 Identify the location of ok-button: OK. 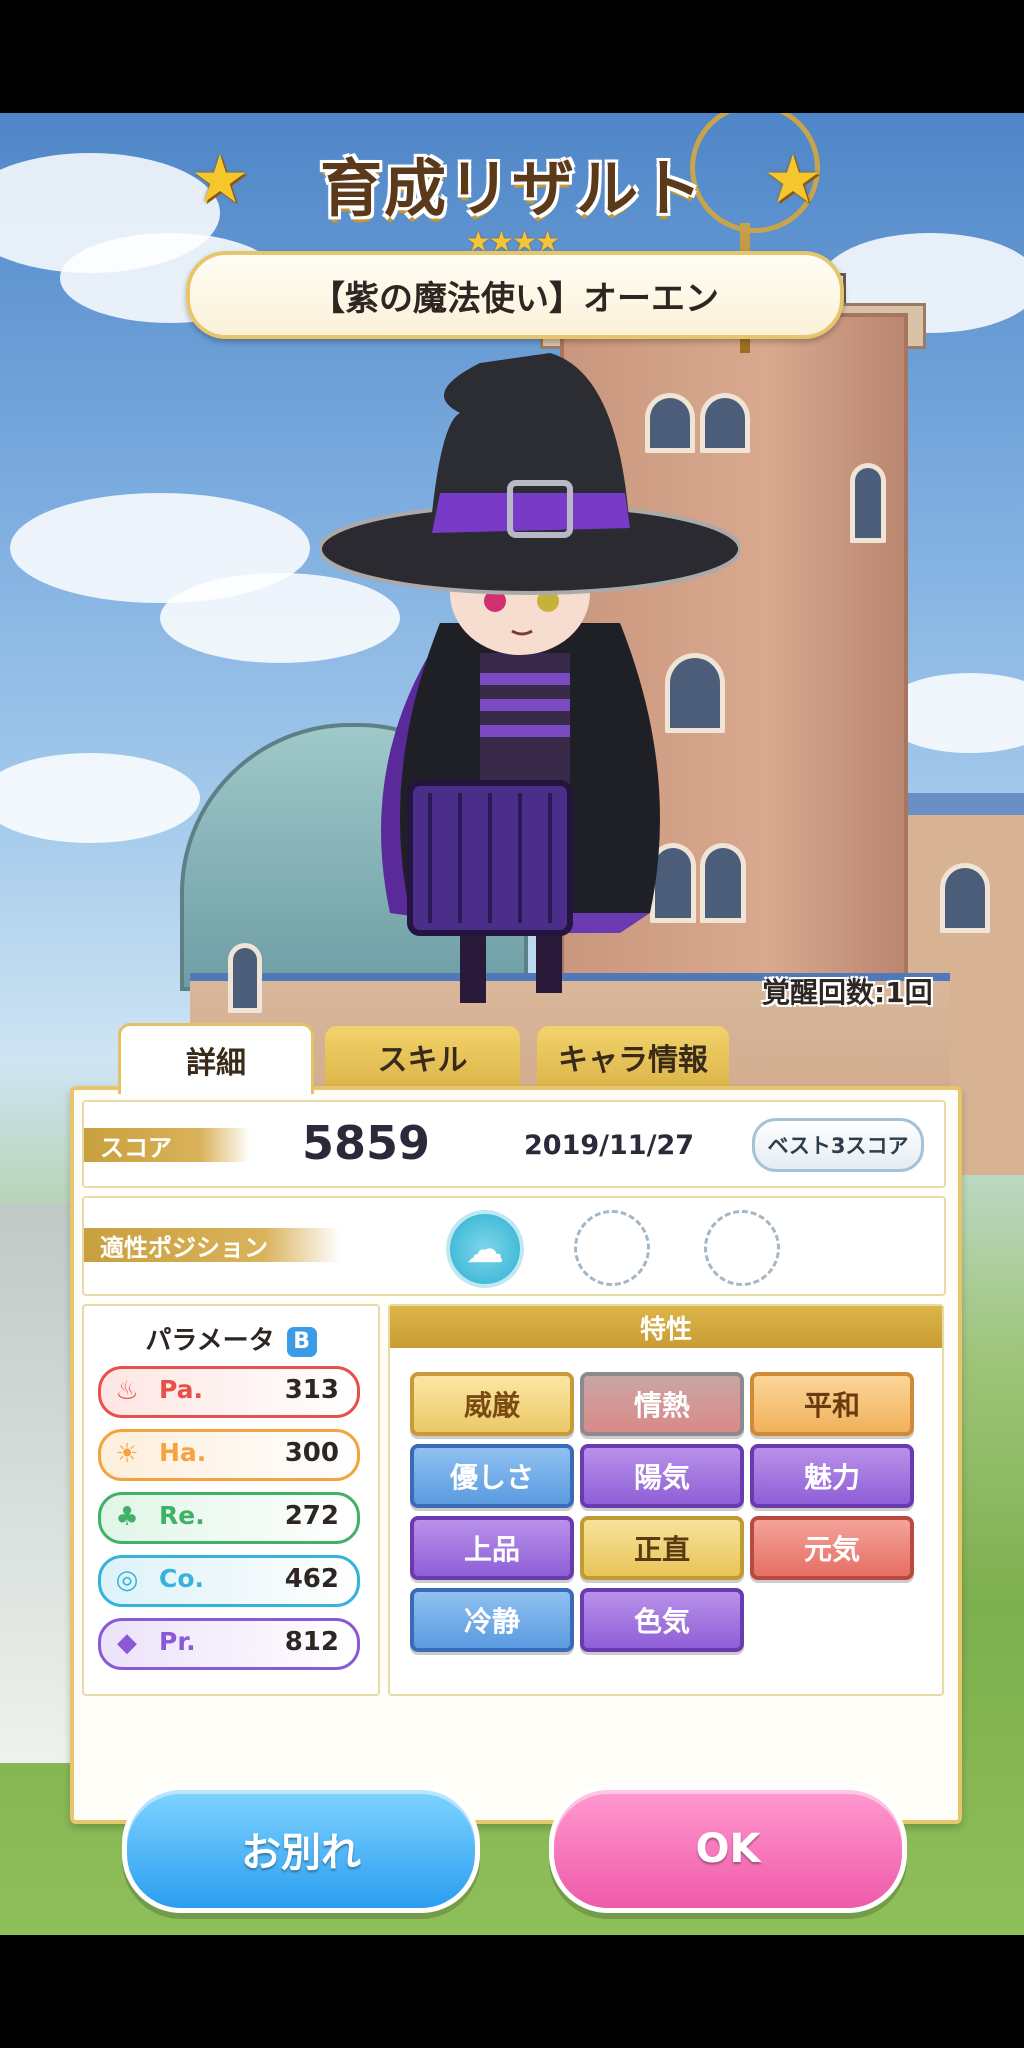
(728, 1849).